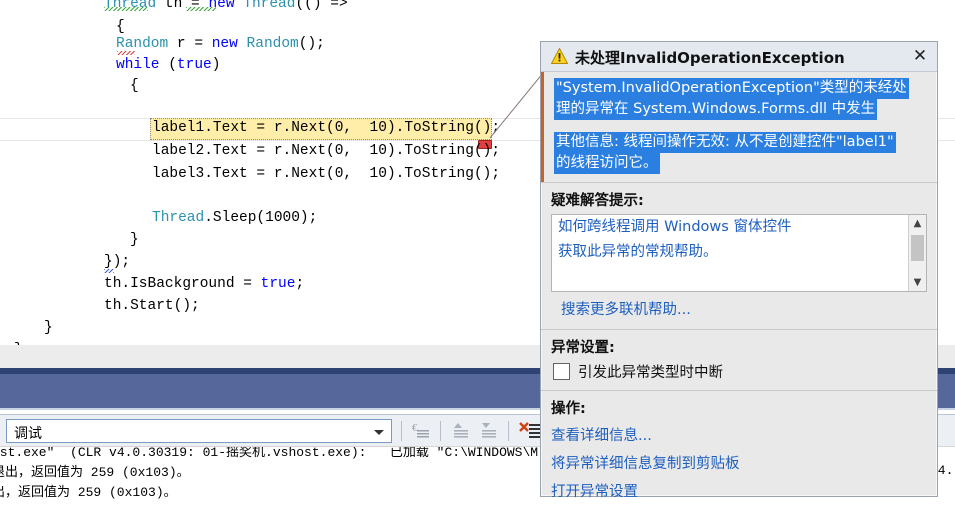  I want to click on code-line: label2.Text = r.Next(0, 10).ToString();, so click(326, 151).